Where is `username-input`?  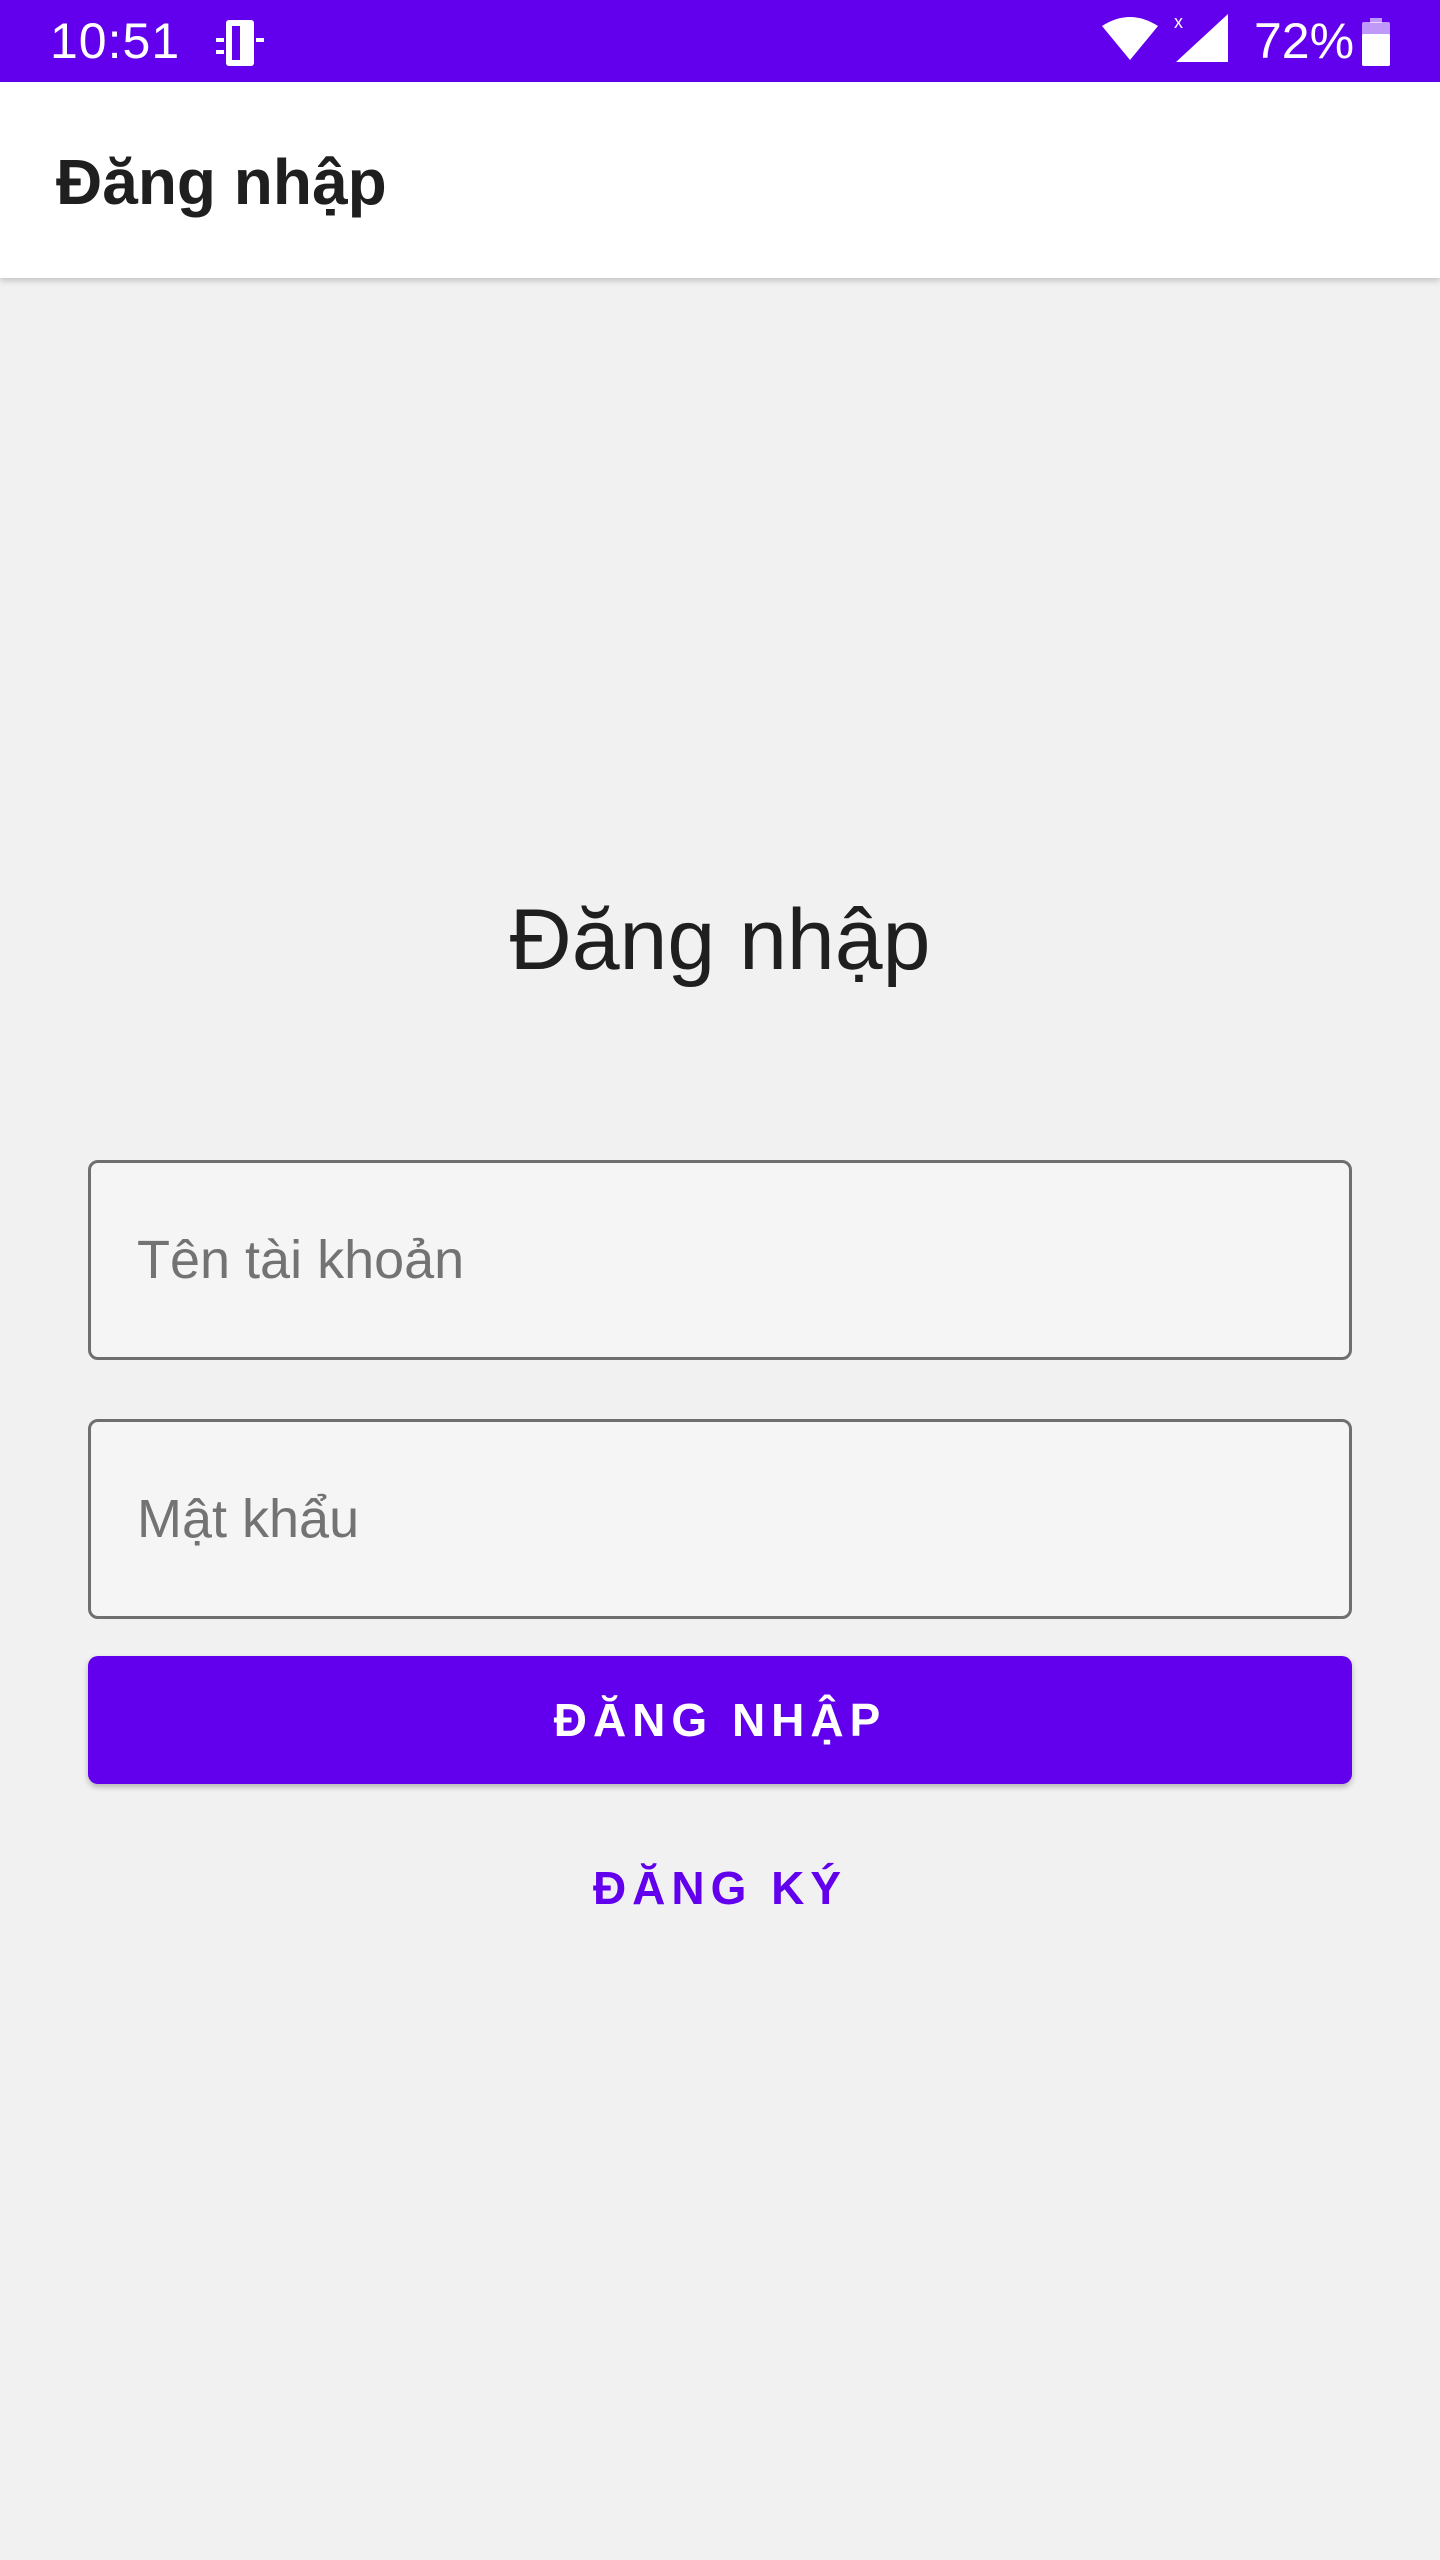 username-input is located at coordinates (717, 1260).